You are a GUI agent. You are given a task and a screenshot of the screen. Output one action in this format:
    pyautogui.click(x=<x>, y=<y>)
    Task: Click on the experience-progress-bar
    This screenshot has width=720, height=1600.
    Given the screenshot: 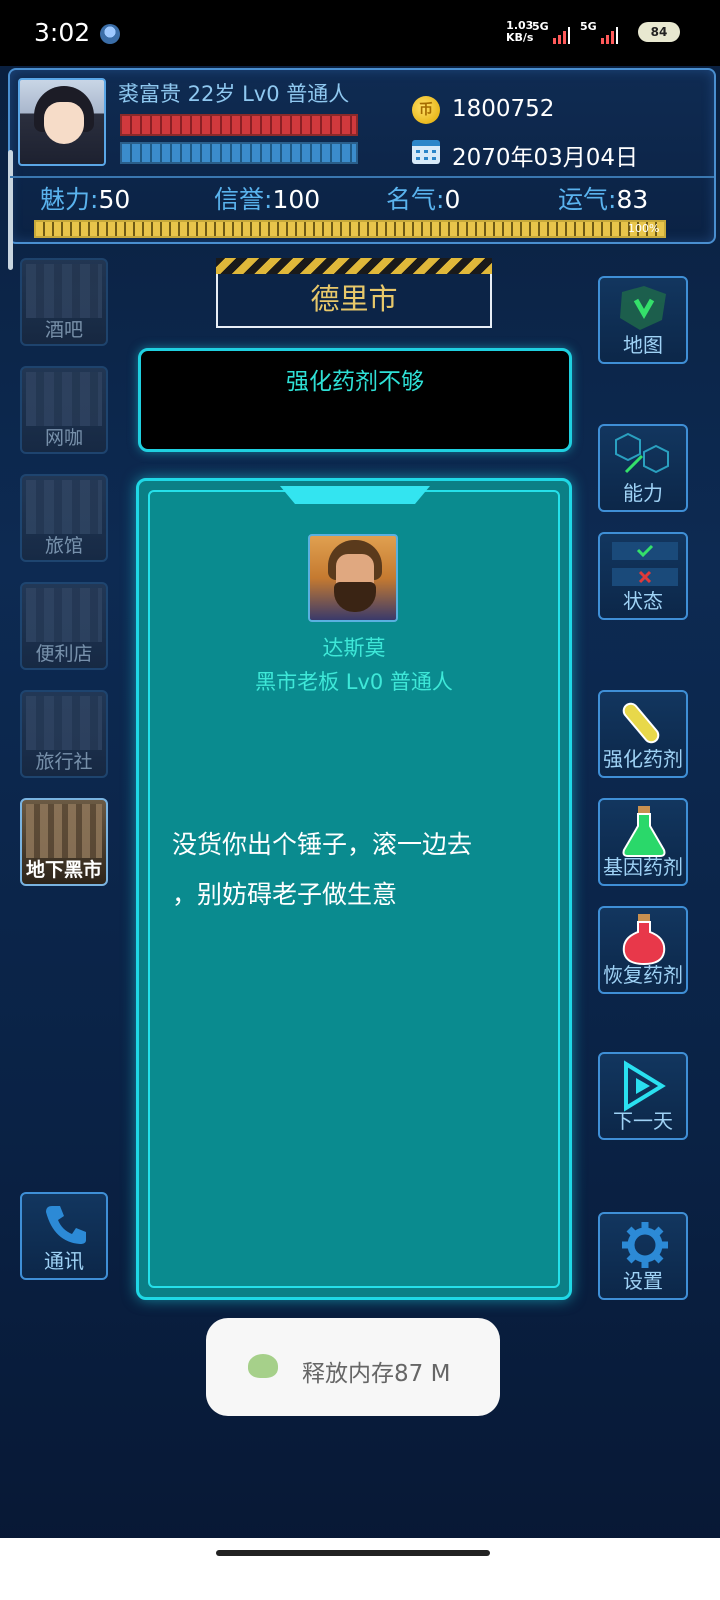 What is the action you would take?
    pyautogui.click(x=350, y=229)
    